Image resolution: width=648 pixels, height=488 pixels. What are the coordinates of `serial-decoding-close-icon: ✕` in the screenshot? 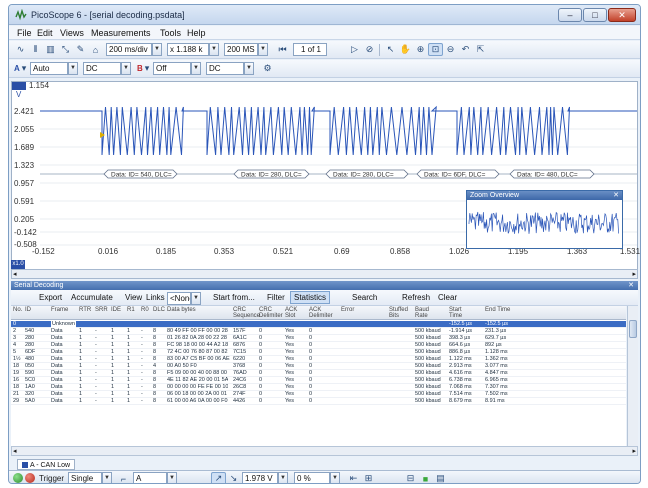 It's located at (631, 285).